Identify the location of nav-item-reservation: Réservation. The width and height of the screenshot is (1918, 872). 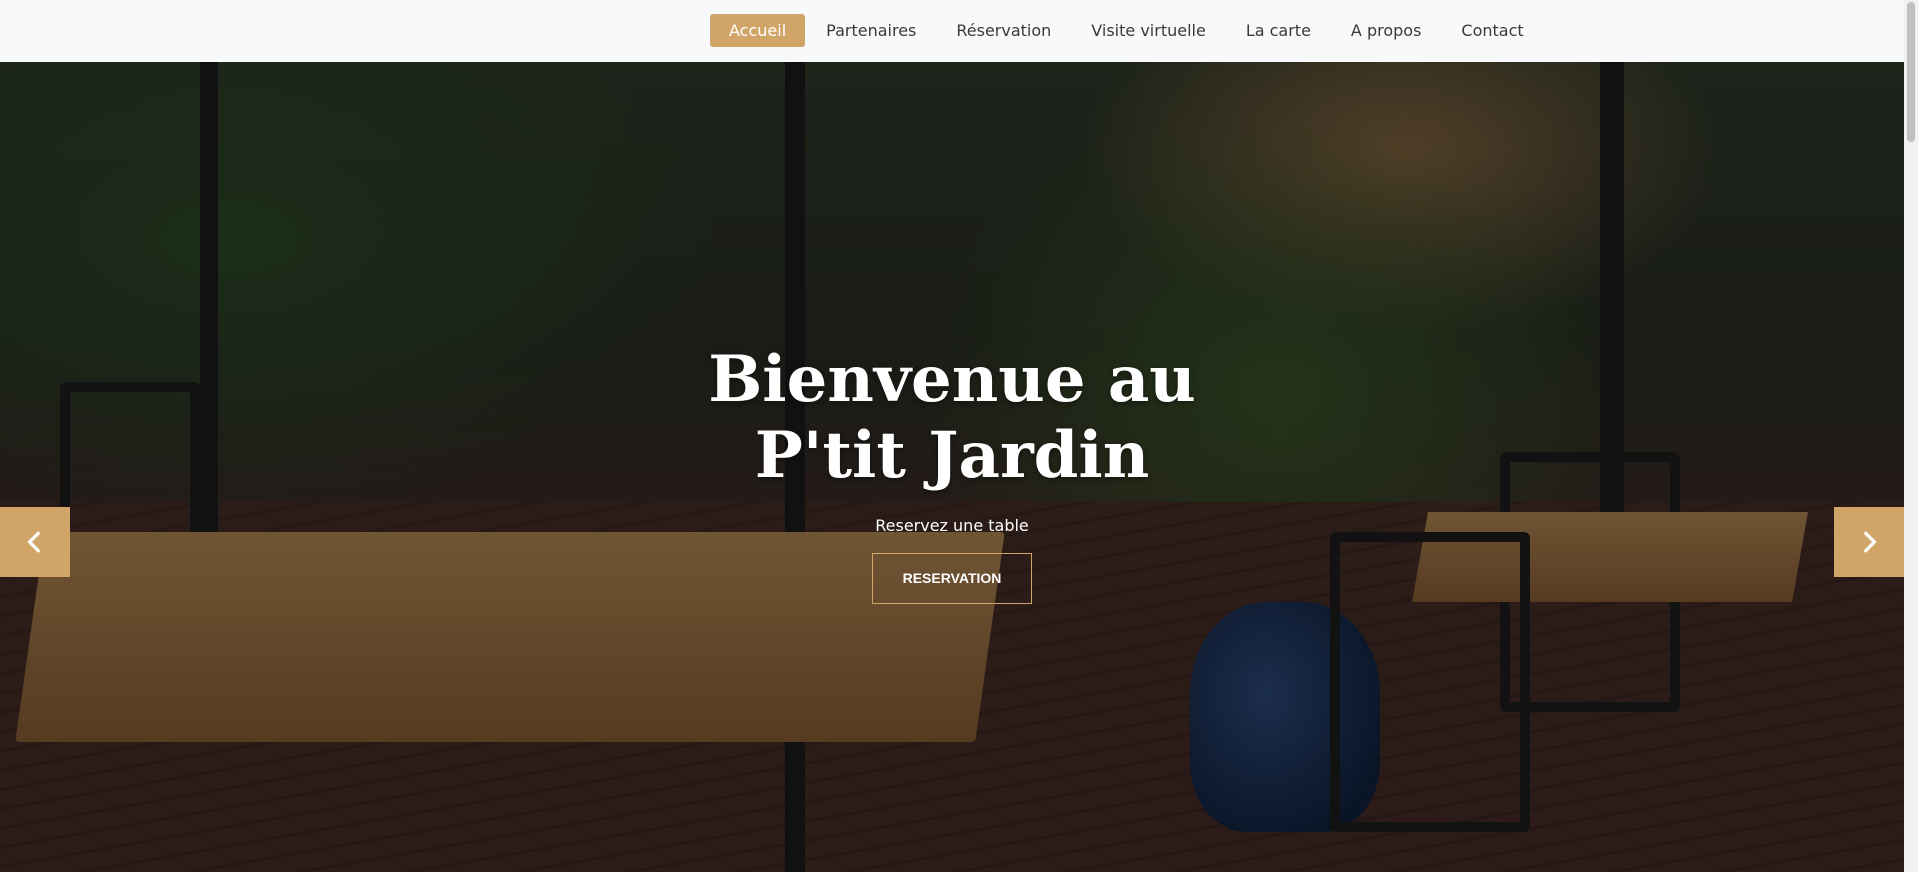
(1003, 30).